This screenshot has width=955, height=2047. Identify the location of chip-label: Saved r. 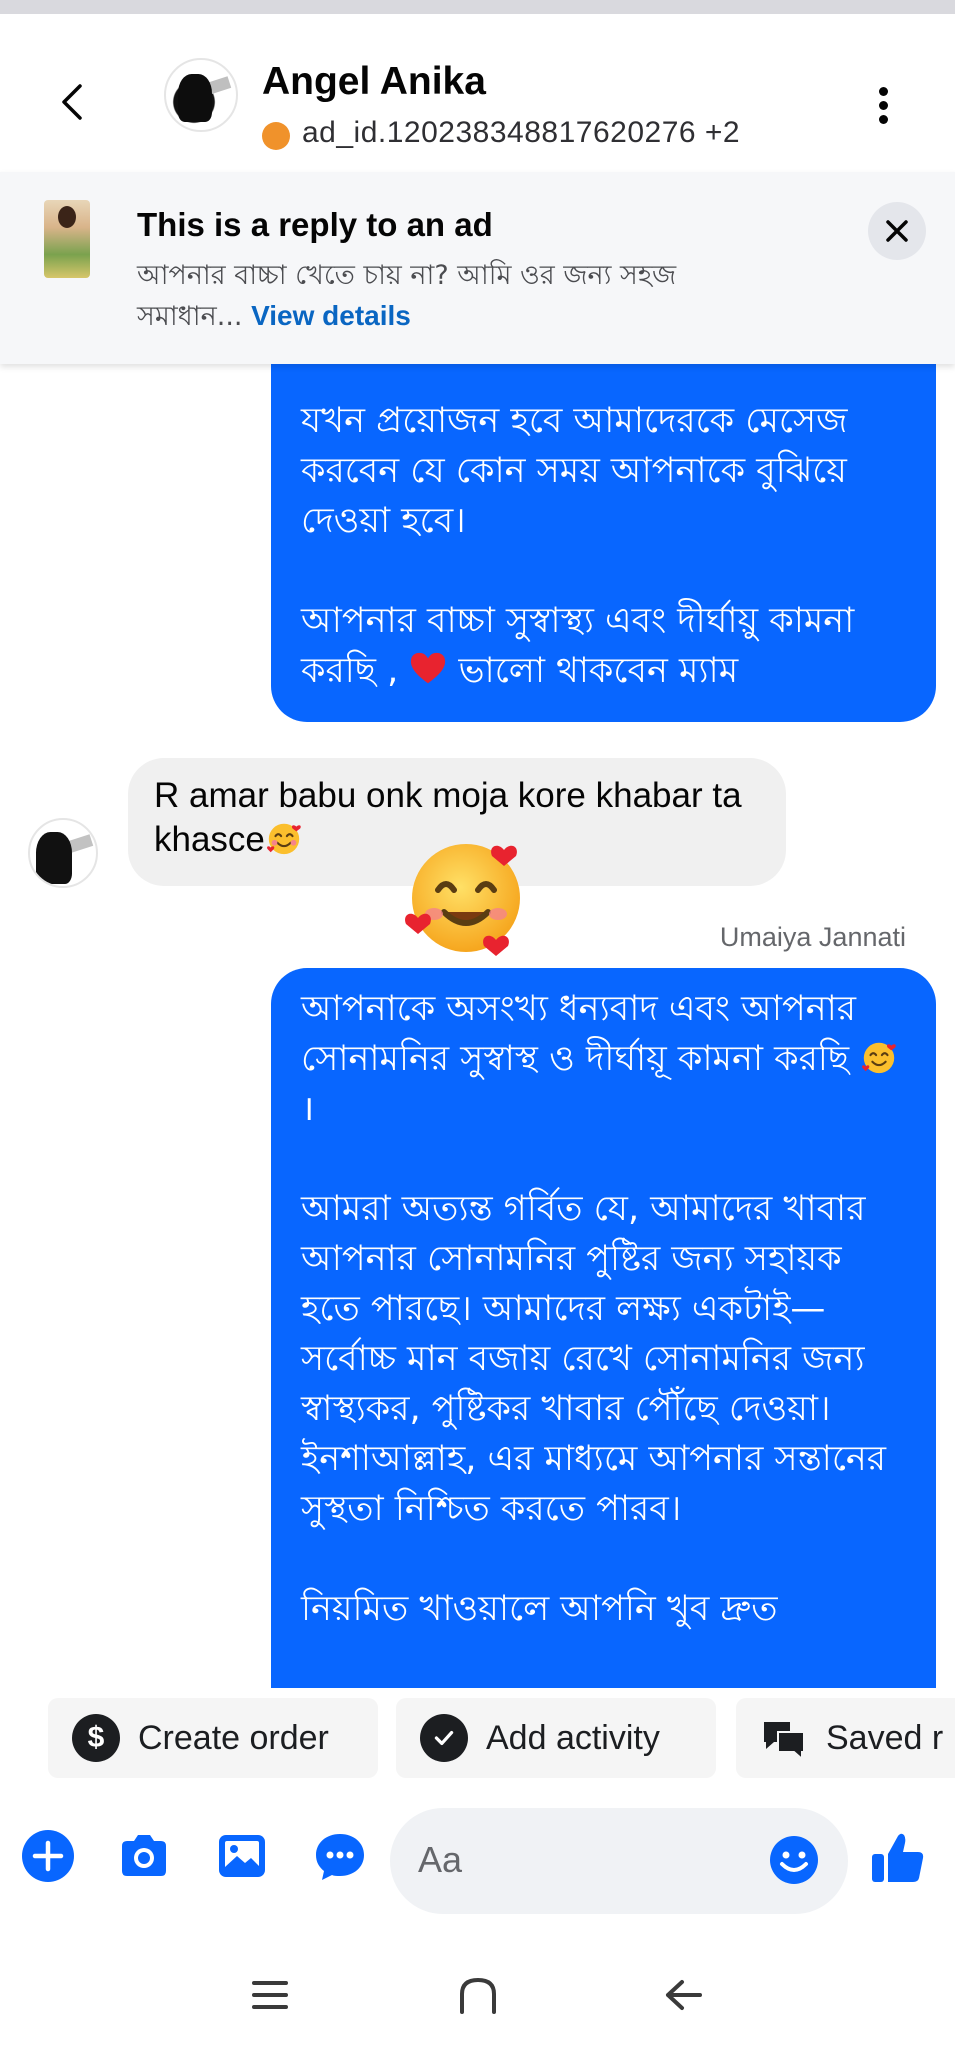
(885, 1737).